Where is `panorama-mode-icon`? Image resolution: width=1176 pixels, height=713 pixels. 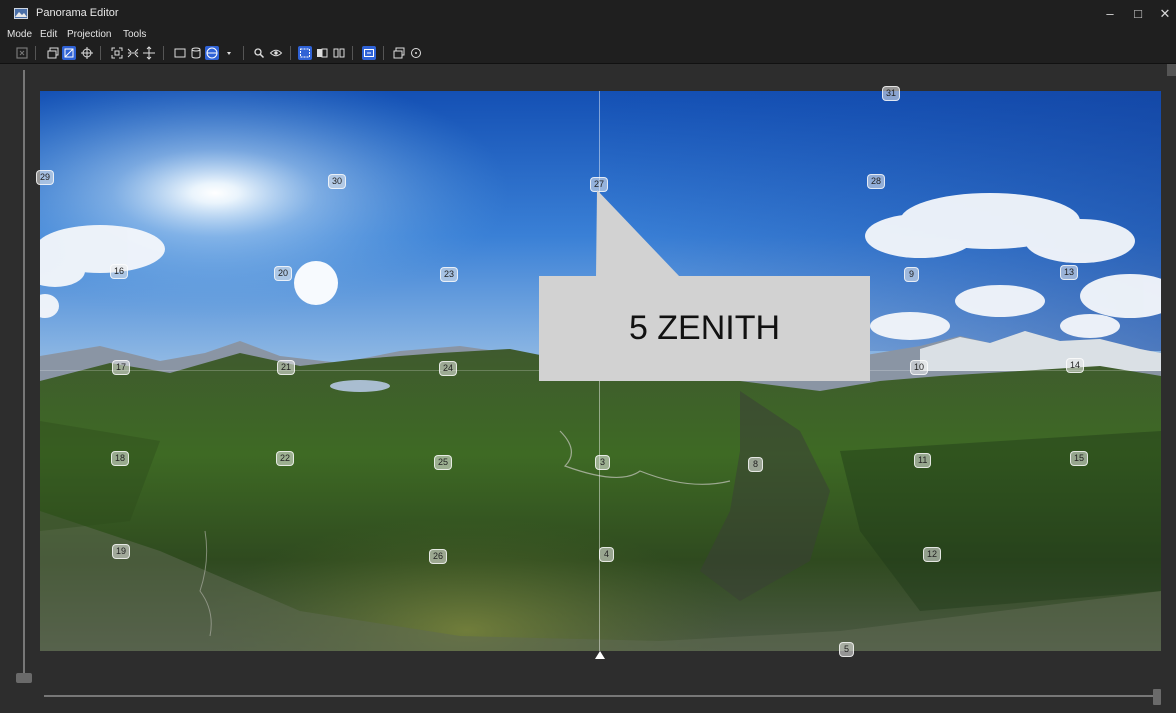
panorama-mode-icon is located at coordinates (53, 53).